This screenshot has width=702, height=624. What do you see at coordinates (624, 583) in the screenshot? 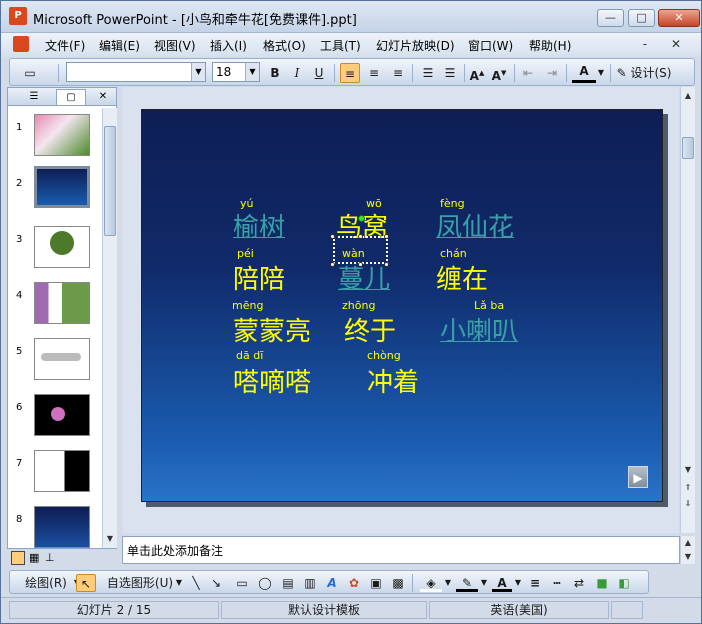
I see `3d-icon: ◧` at bounding box center [624, 583].